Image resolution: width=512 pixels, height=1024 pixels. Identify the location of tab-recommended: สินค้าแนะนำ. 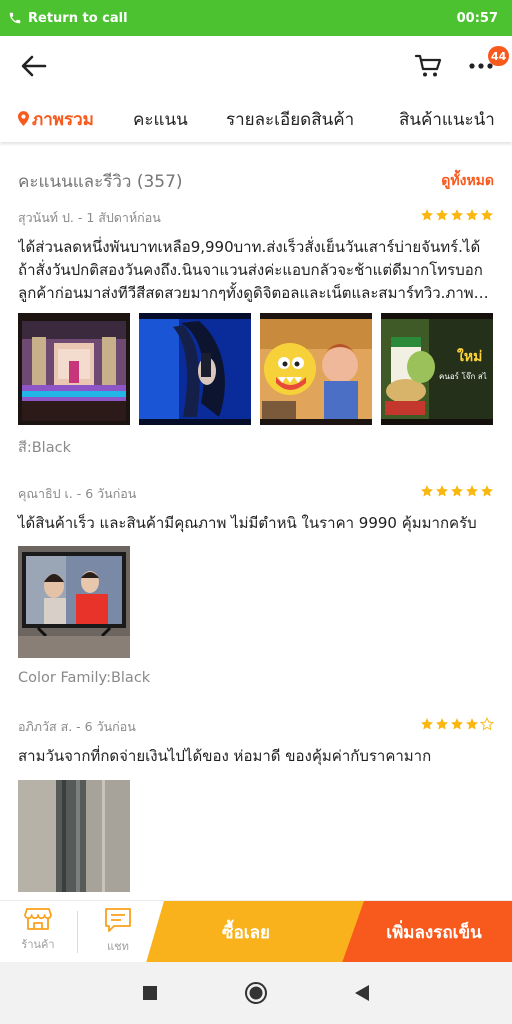
(447, 119).